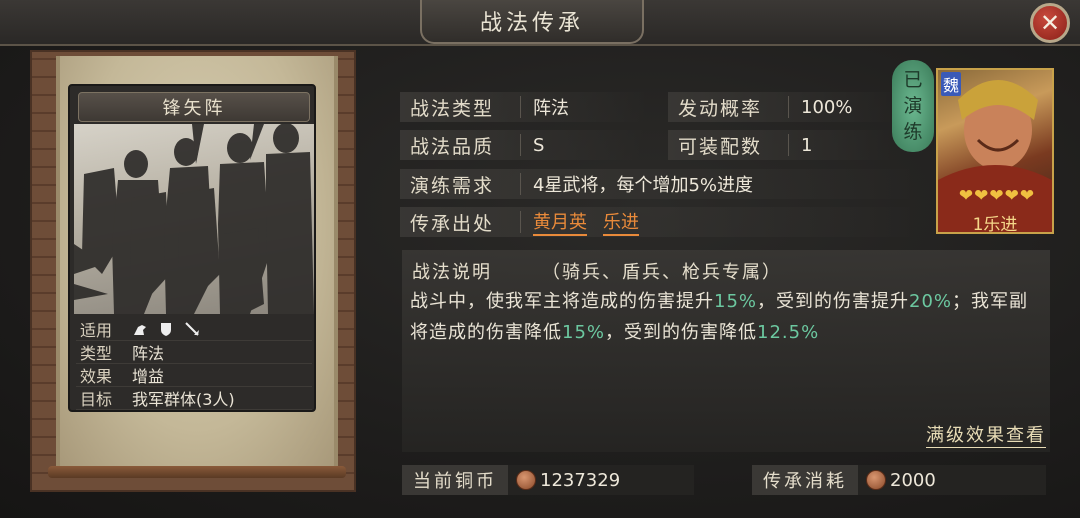 The height and width of the screenshot is (518, 1080). Describe the element at coordinates (452, 223) in the screenshot. I see `field-label: 传承出处` at that location.